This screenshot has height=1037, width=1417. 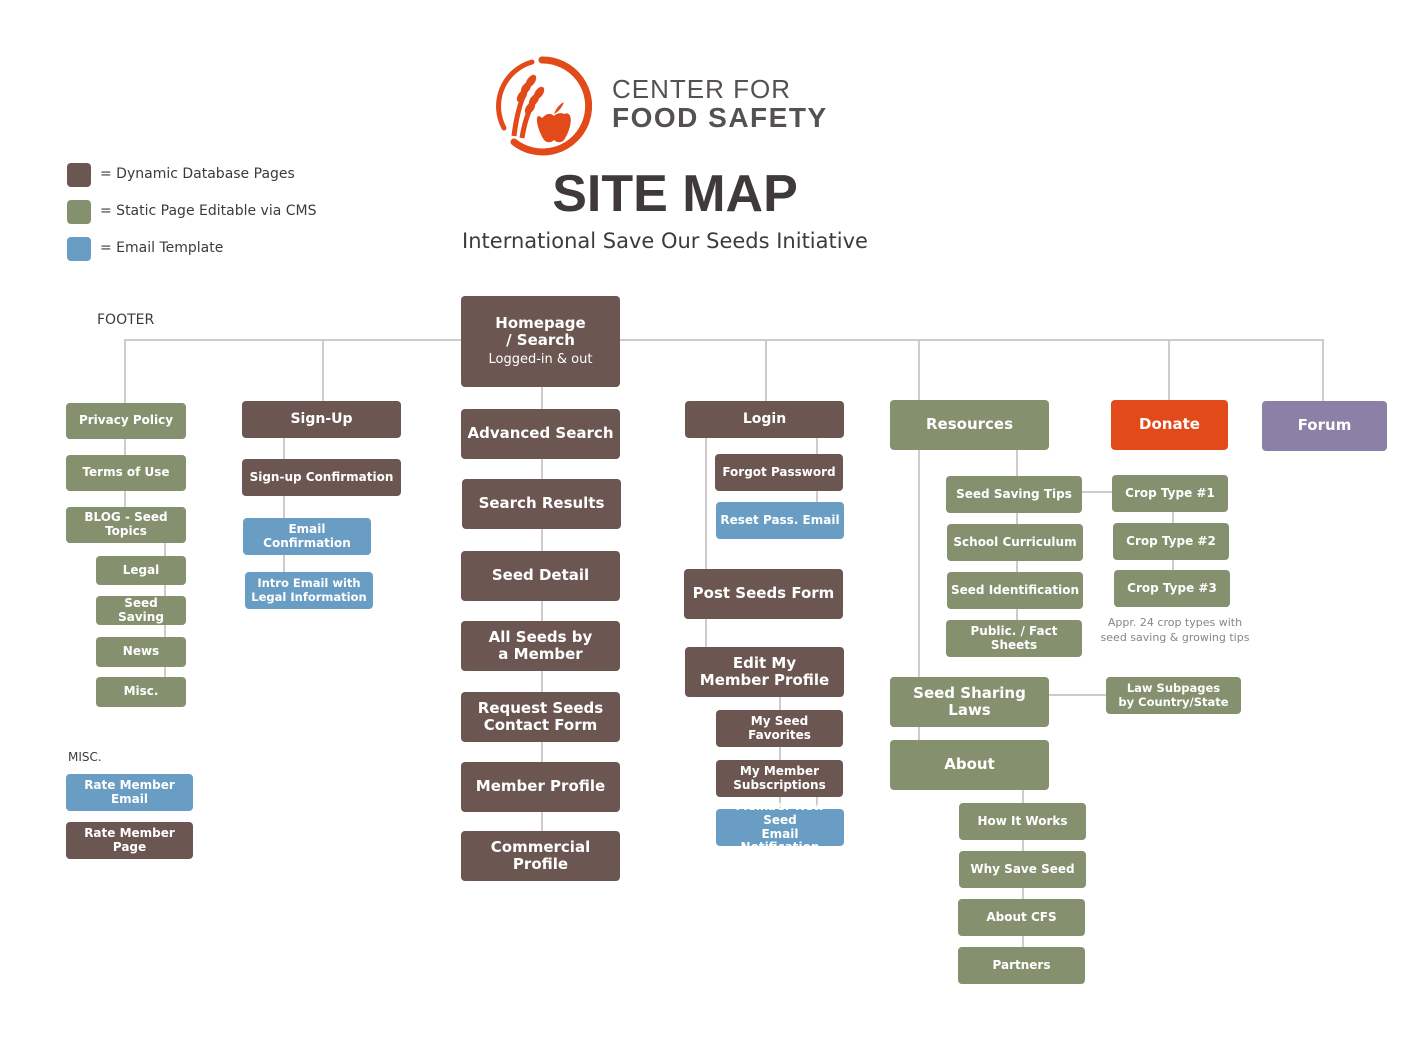 I want to click on page-title: SITE MAP, so click(x=675, y=194).